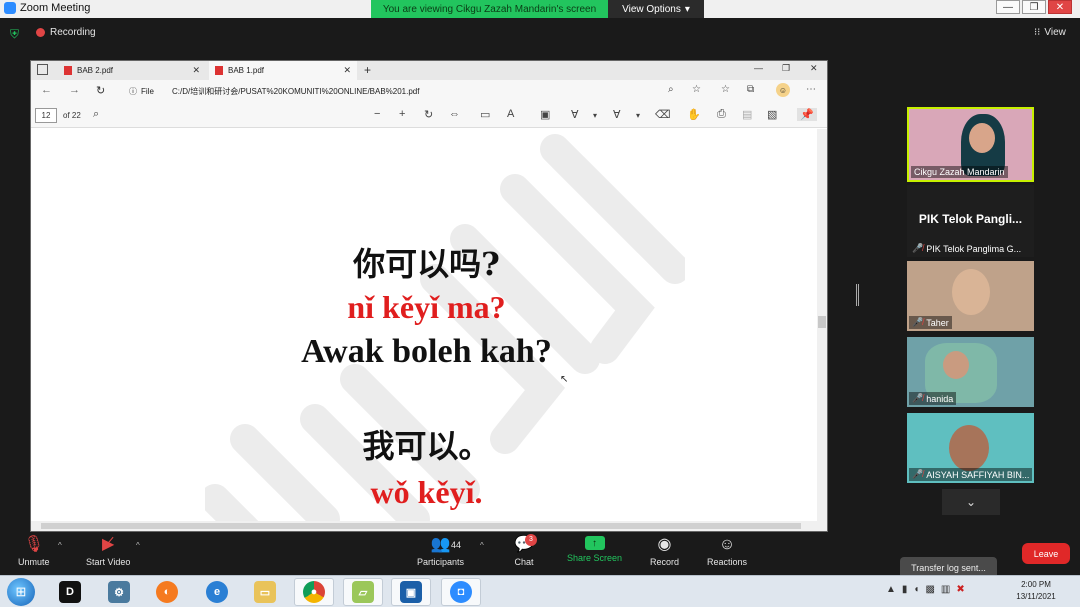 Image resolution: width=1080 pixels, height=607 pixels. I want to click on taskbar-app-file-explorer: ▭, so click(265, 592).